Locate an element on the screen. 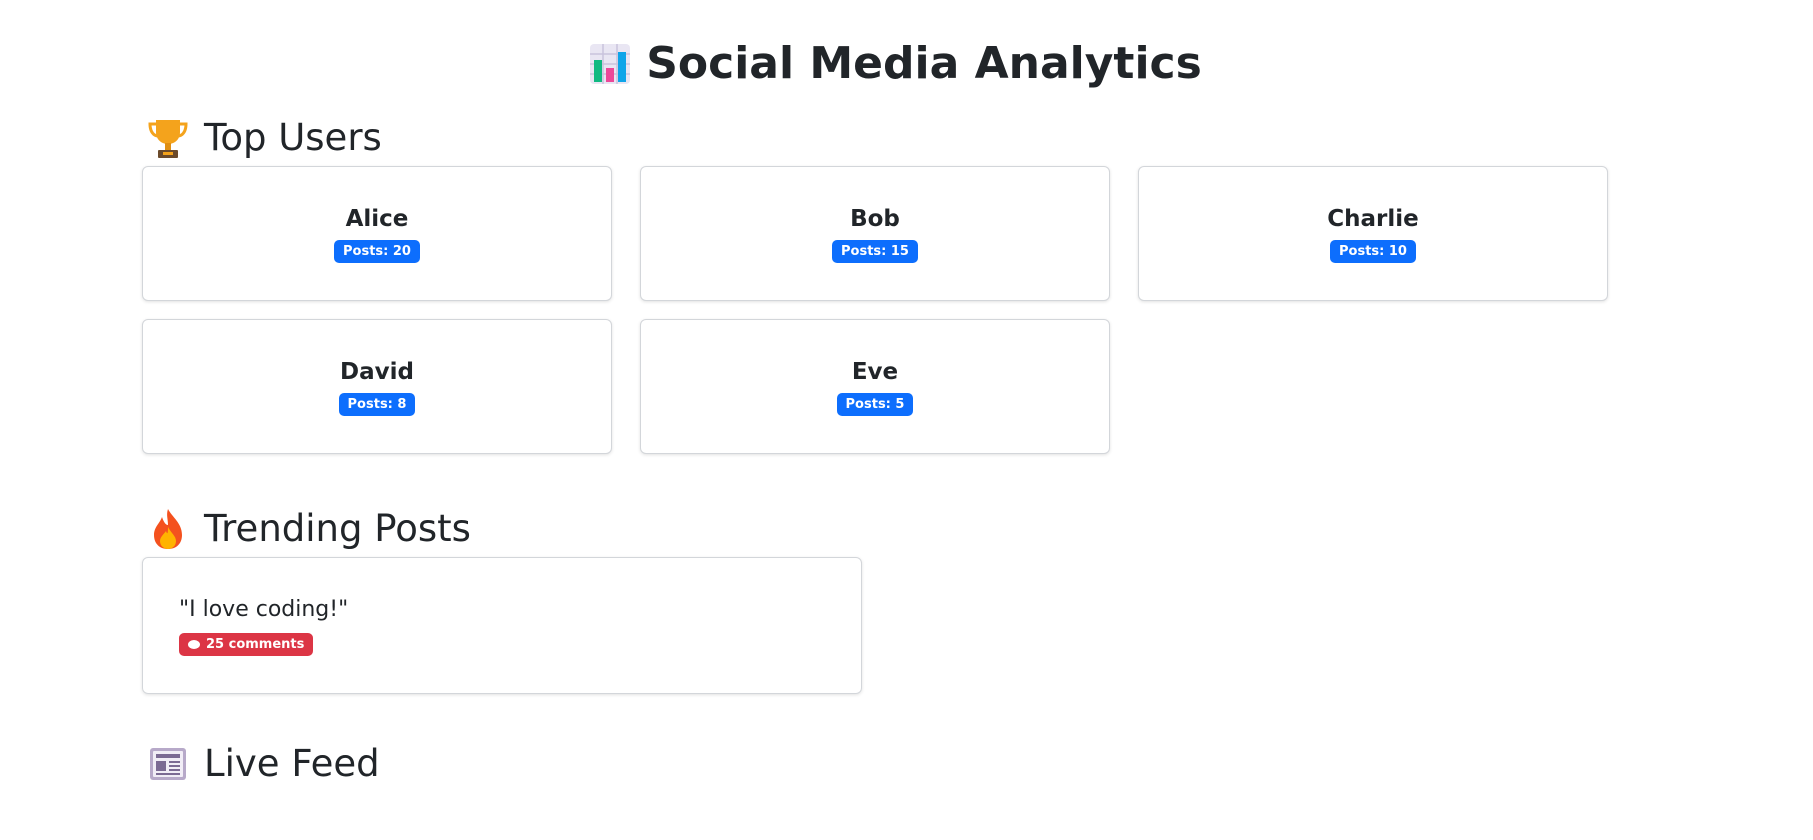 This screenshot has width=1813, height=840. user-name: Alice is located at coordinates (377, 219).